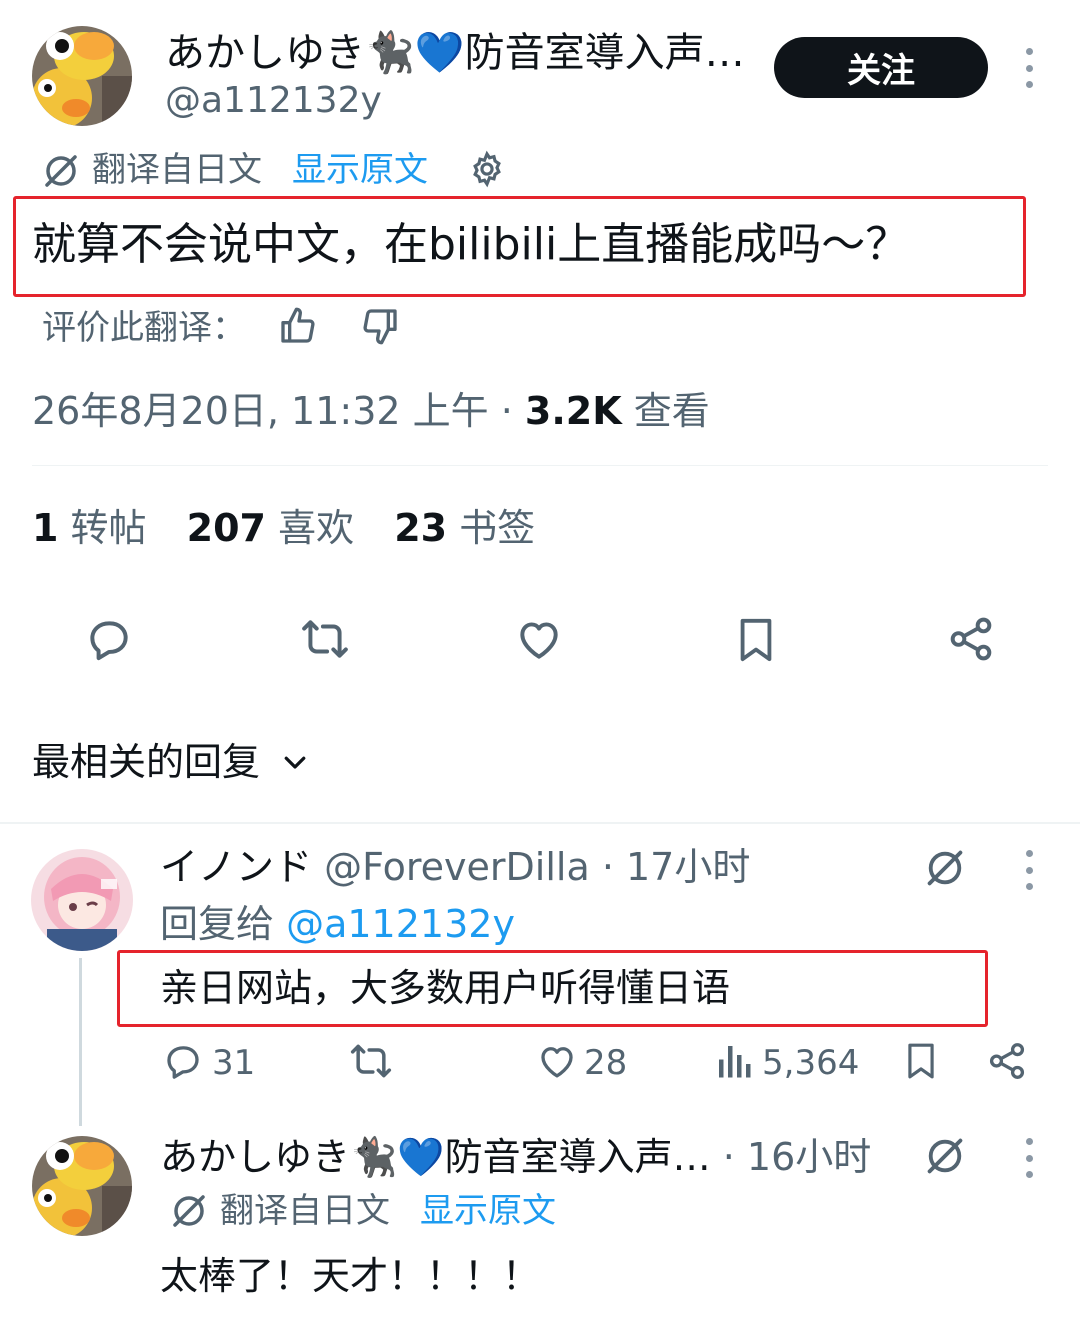 This screenshot has height=1330, width=1080. What do you see at coordinates (273, 101) in the screenshot?
I see `author-handle: @a112132y` at bounding box center [273, 101].